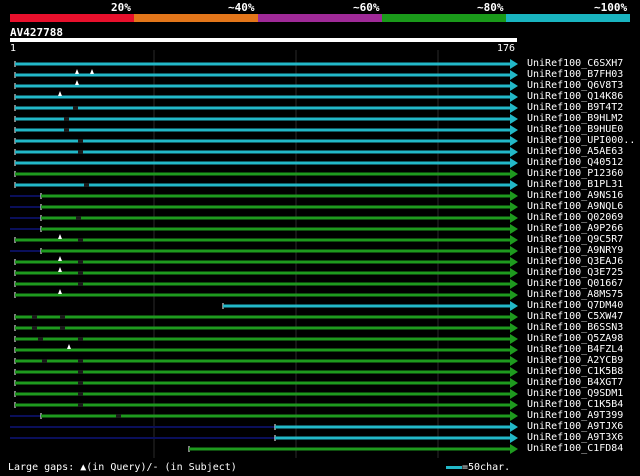 The width and height of the screenshot is (640, 476). I want to click on gap-legend: Large gaps: ▲(in Query)/- (in Subject), so click(122, 467).